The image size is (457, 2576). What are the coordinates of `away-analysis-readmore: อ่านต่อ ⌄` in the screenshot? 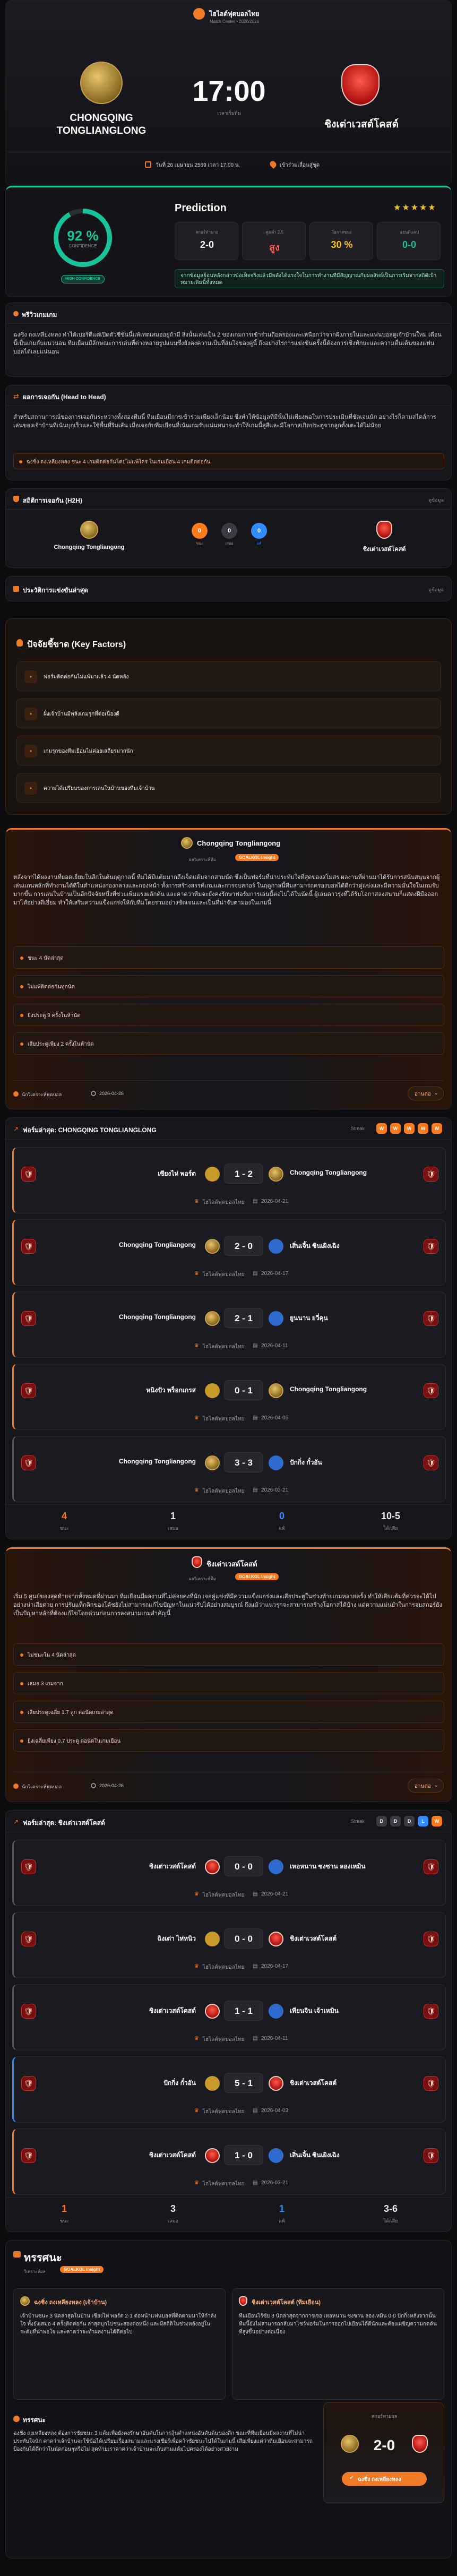 It's located at (426, 1786).